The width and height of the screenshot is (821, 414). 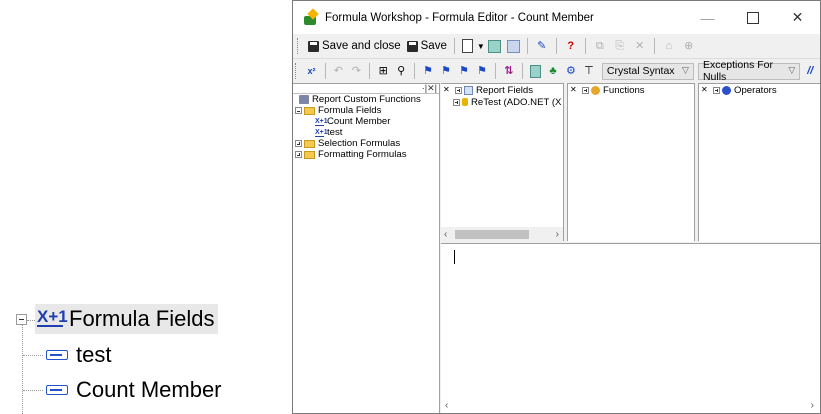 What do you see at coordinates (429, 88) in the screenshot?
I see `tree-panel-close-icon: ·|✕|` at bounding box center [429, 88].